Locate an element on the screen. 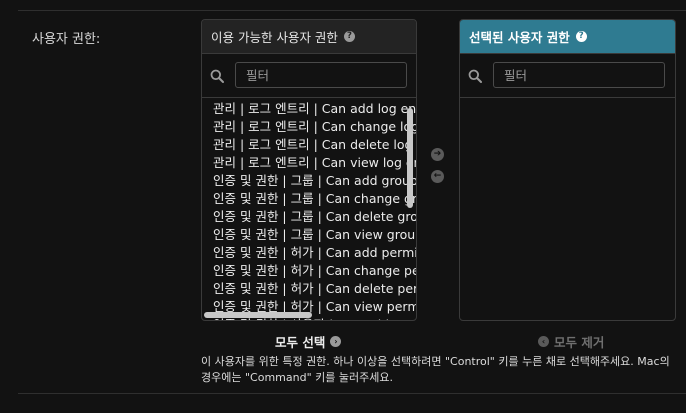  field-label: 사용자 권한: is located at coordinates (66, 39).